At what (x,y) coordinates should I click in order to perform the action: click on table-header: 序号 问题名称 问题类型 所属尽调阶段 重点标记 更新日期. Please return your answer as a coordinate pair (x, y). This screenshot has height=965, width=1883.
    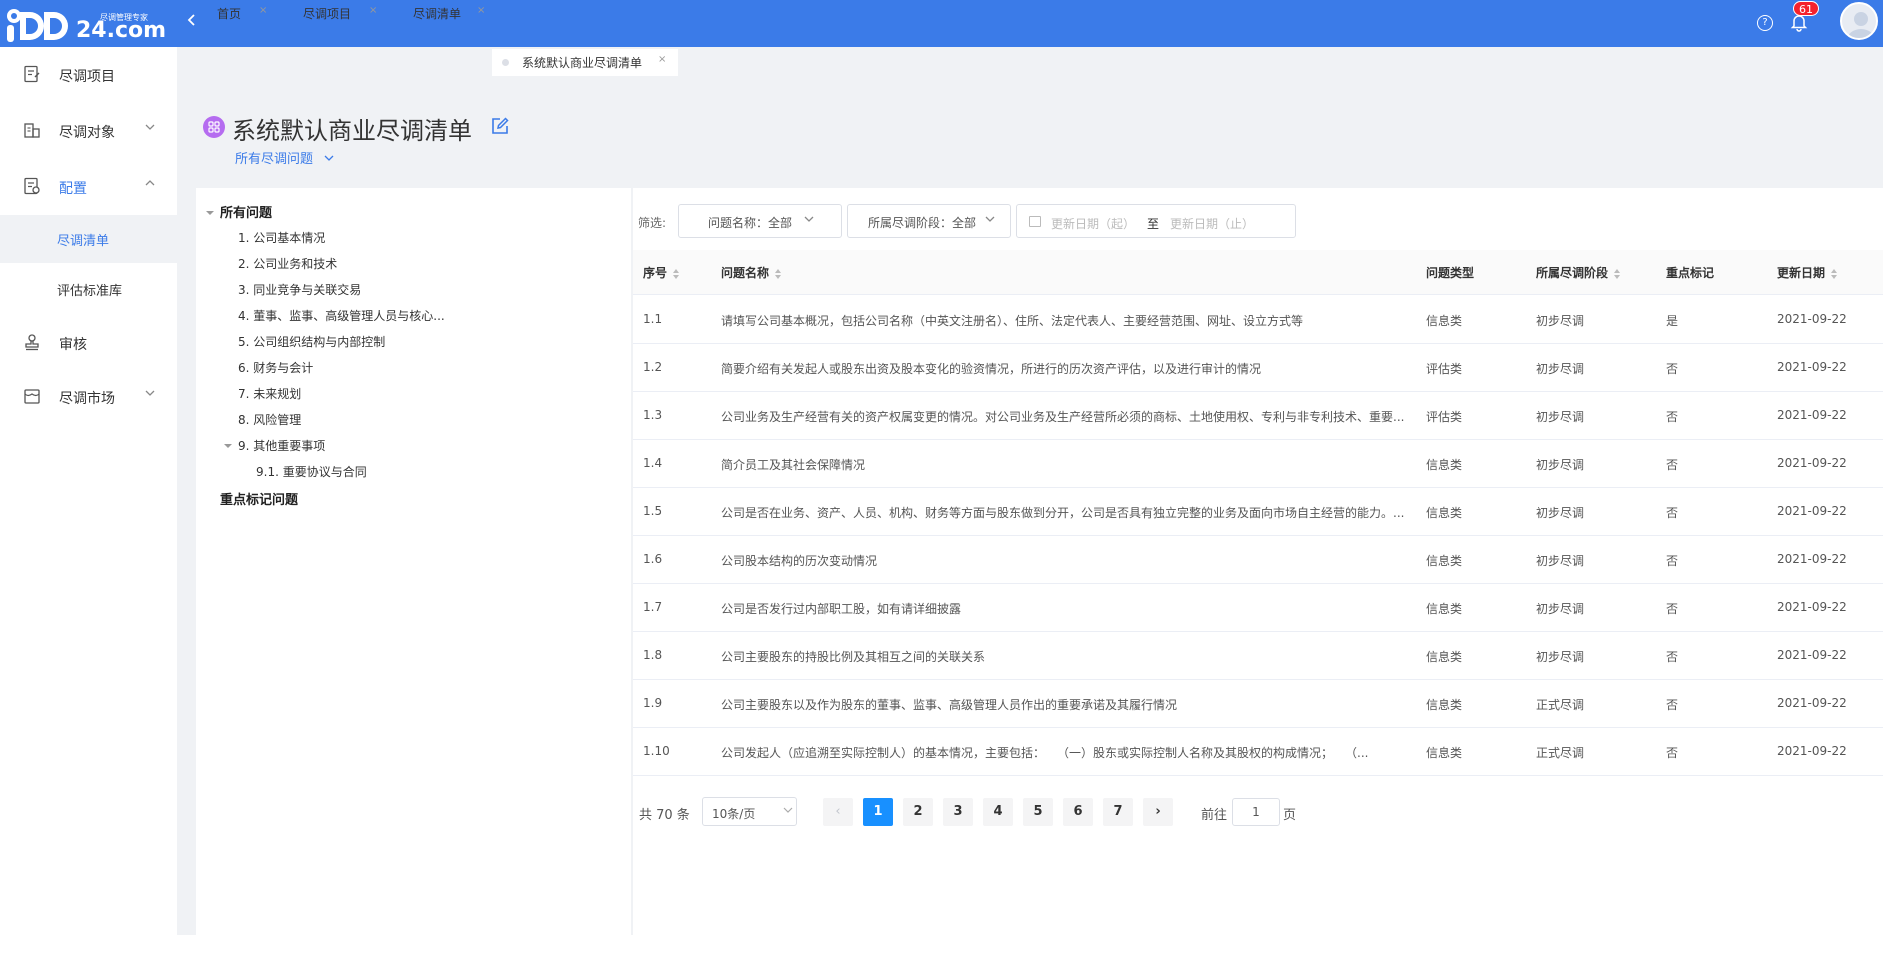
    Looking at the image, I should click on (1258, 272).